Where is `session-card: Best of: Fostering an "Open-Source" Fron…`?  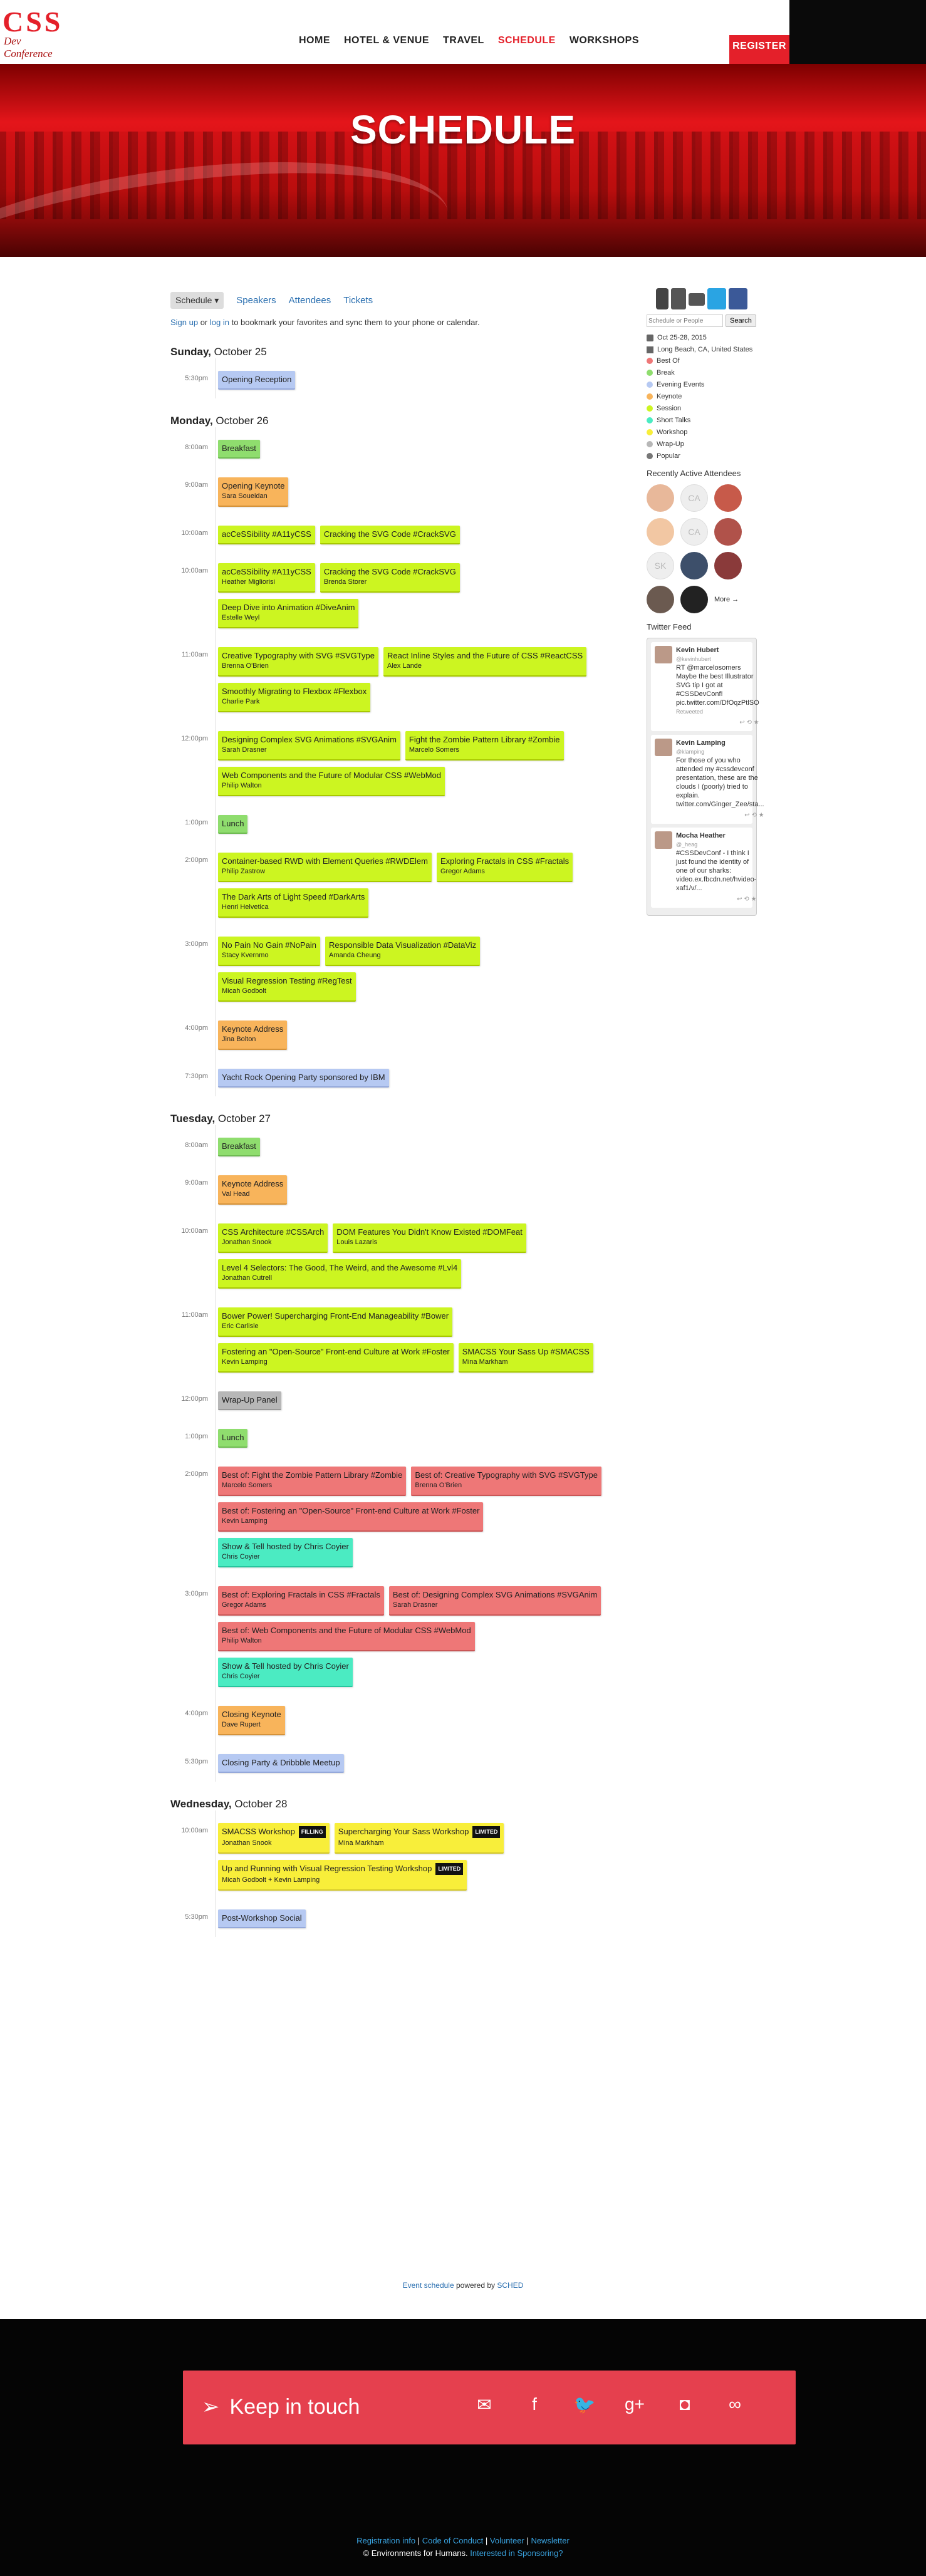
session-card: Best of: Fostering an "Open-Source" Fron… is located at coordinates (351, 1517).